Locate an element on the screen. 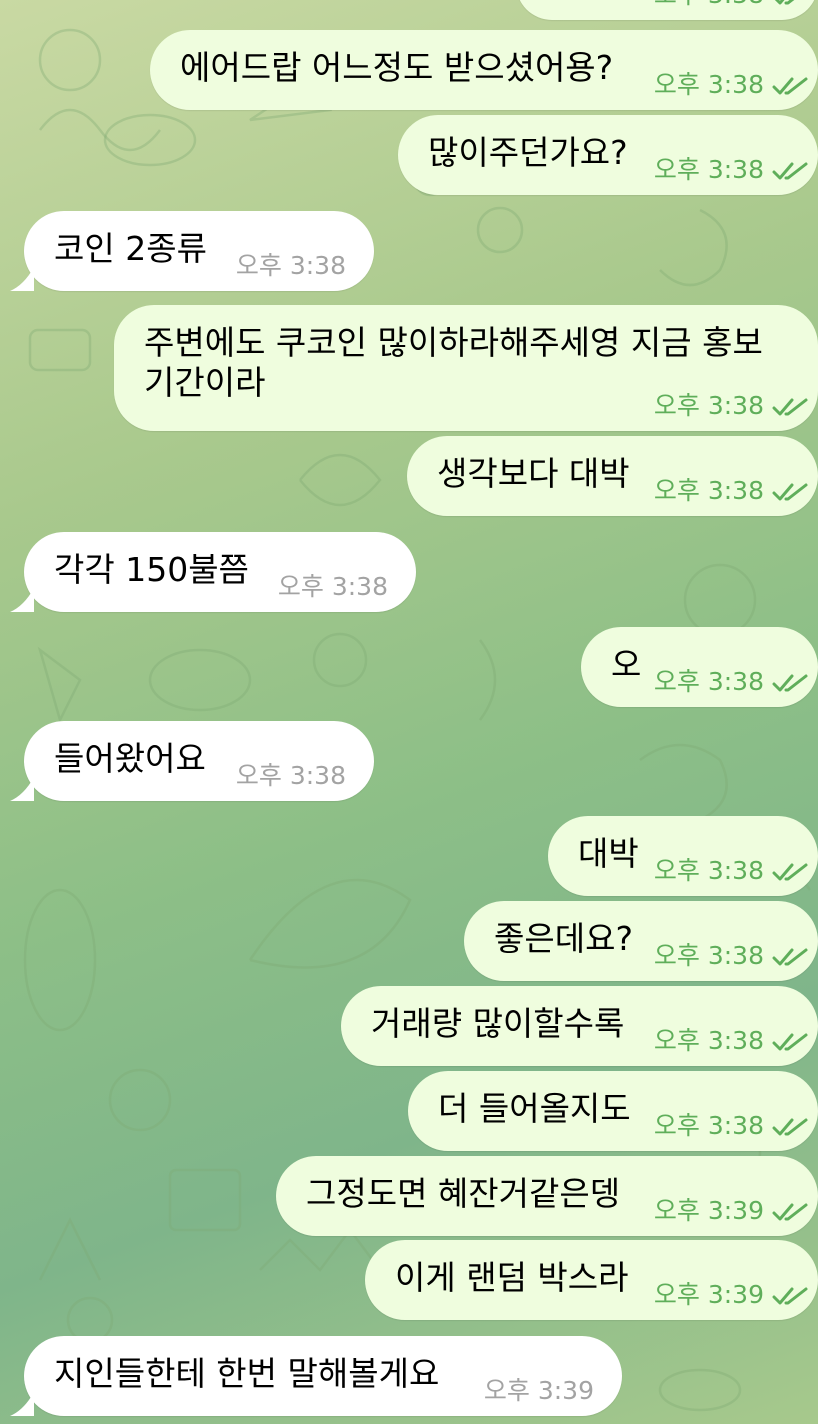  message-text: 오 is located at coordinates (626, 664).